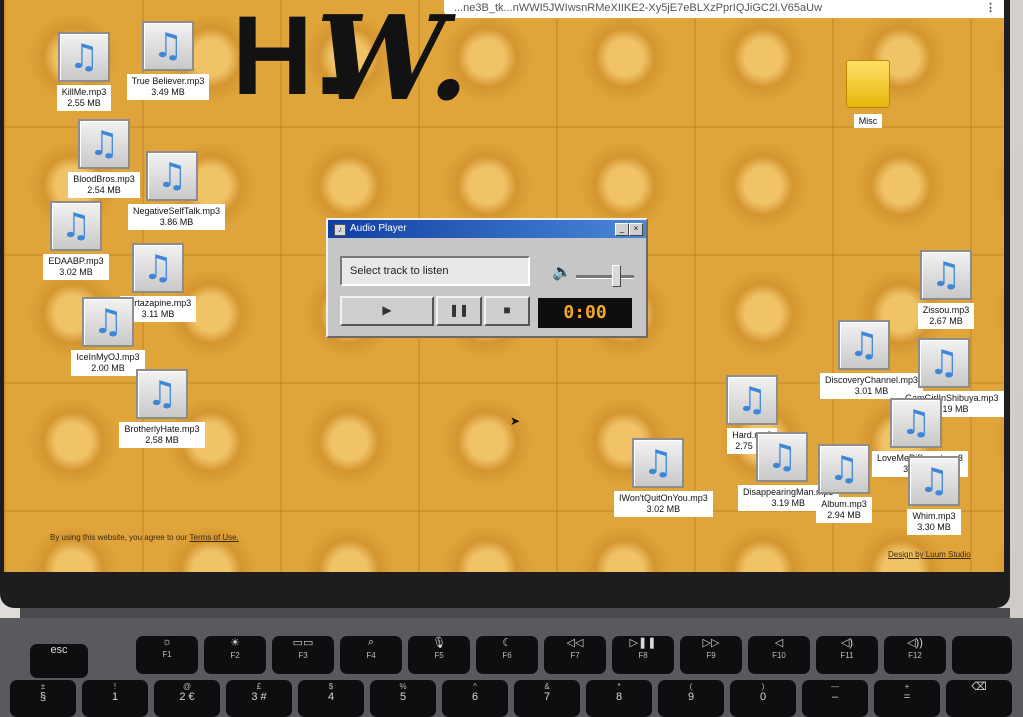  Describe the element at coordinates (371, 655) in the screenshot. I see `key-f4: ⌕ F4` at that location.